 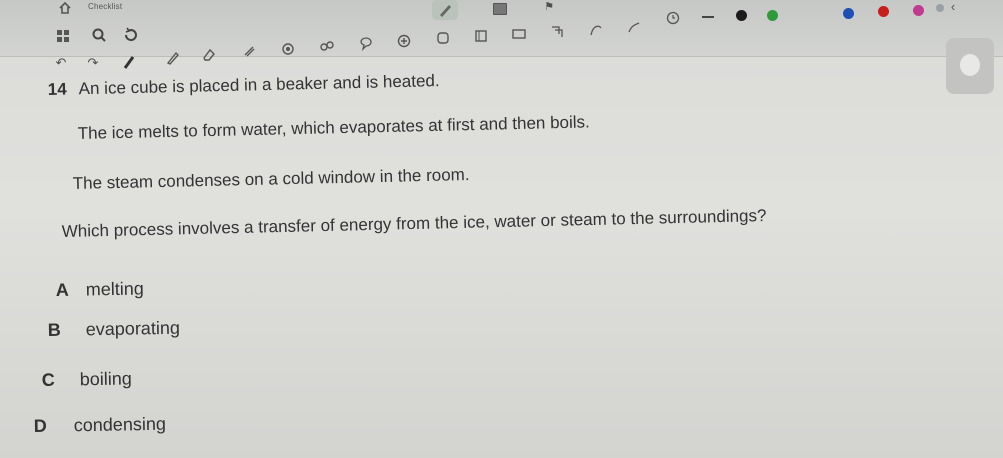 What do you see at coordinates (61, 63) in the screenshot?
I see `undo-icon: ↶` at bounding box center [61, 63].